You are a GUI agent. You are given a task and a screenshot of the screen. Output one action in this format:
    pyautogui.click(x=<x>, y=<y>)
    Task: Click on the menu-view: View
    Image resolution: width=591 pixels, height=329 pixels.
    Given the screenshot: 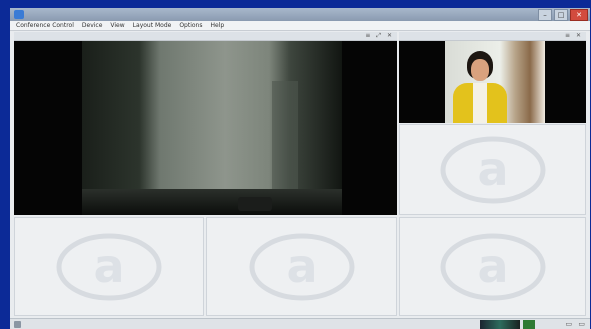 What is the action you would take?
    pyautogui.click(x=117, y=25)
    